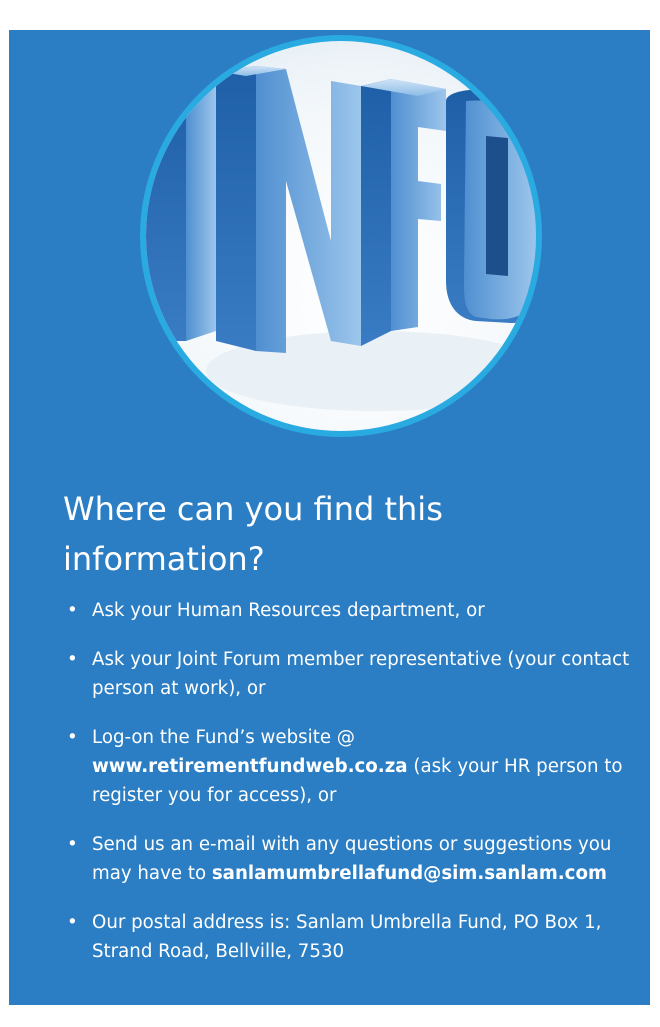  I want to click on website-link: www.retirementfundweb.co.za, so click(250, 766).